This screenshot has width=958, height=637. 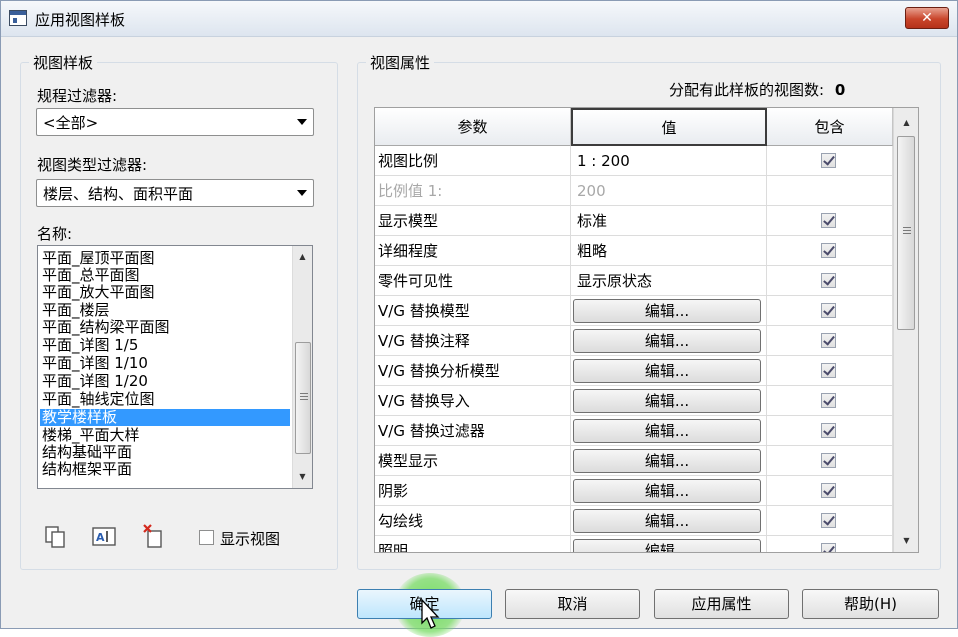 What do you see at coordinates (906, 233) in the screenshot?
I see `grid-scroll-thumb` at bounding box center [906, 233].